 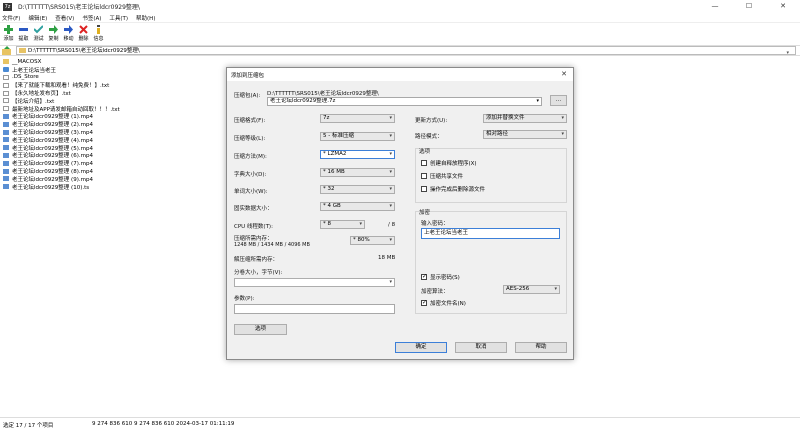 What do you see at coordinates (247, 96) in the screenshot?
I see `archive-label: 压缩包(A):` at bounding box center [247, 96].